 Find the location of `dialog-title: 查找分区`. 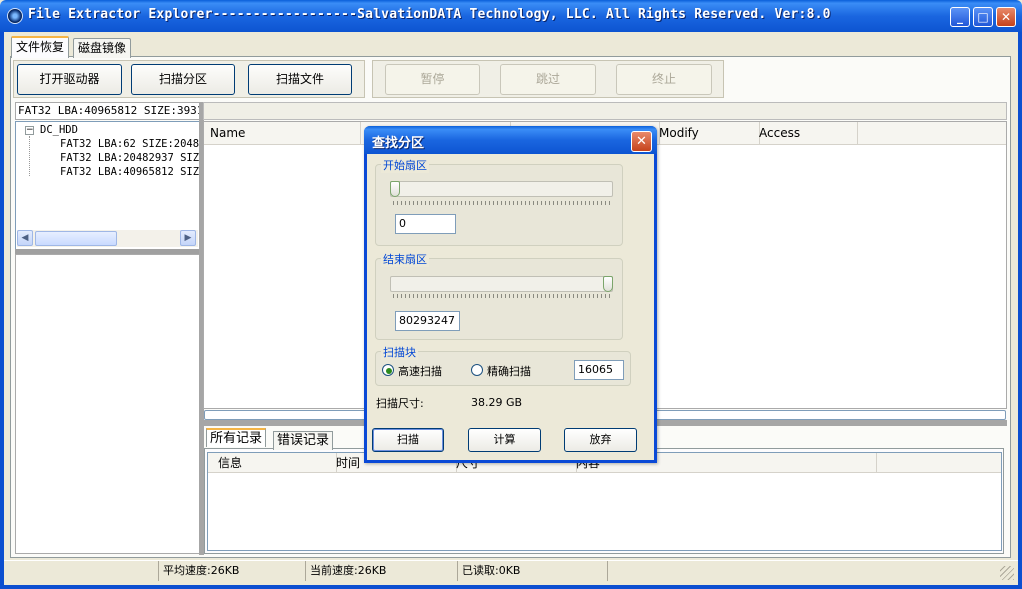

dialog-title: 查找分区 is located at coordinates (398, 143).